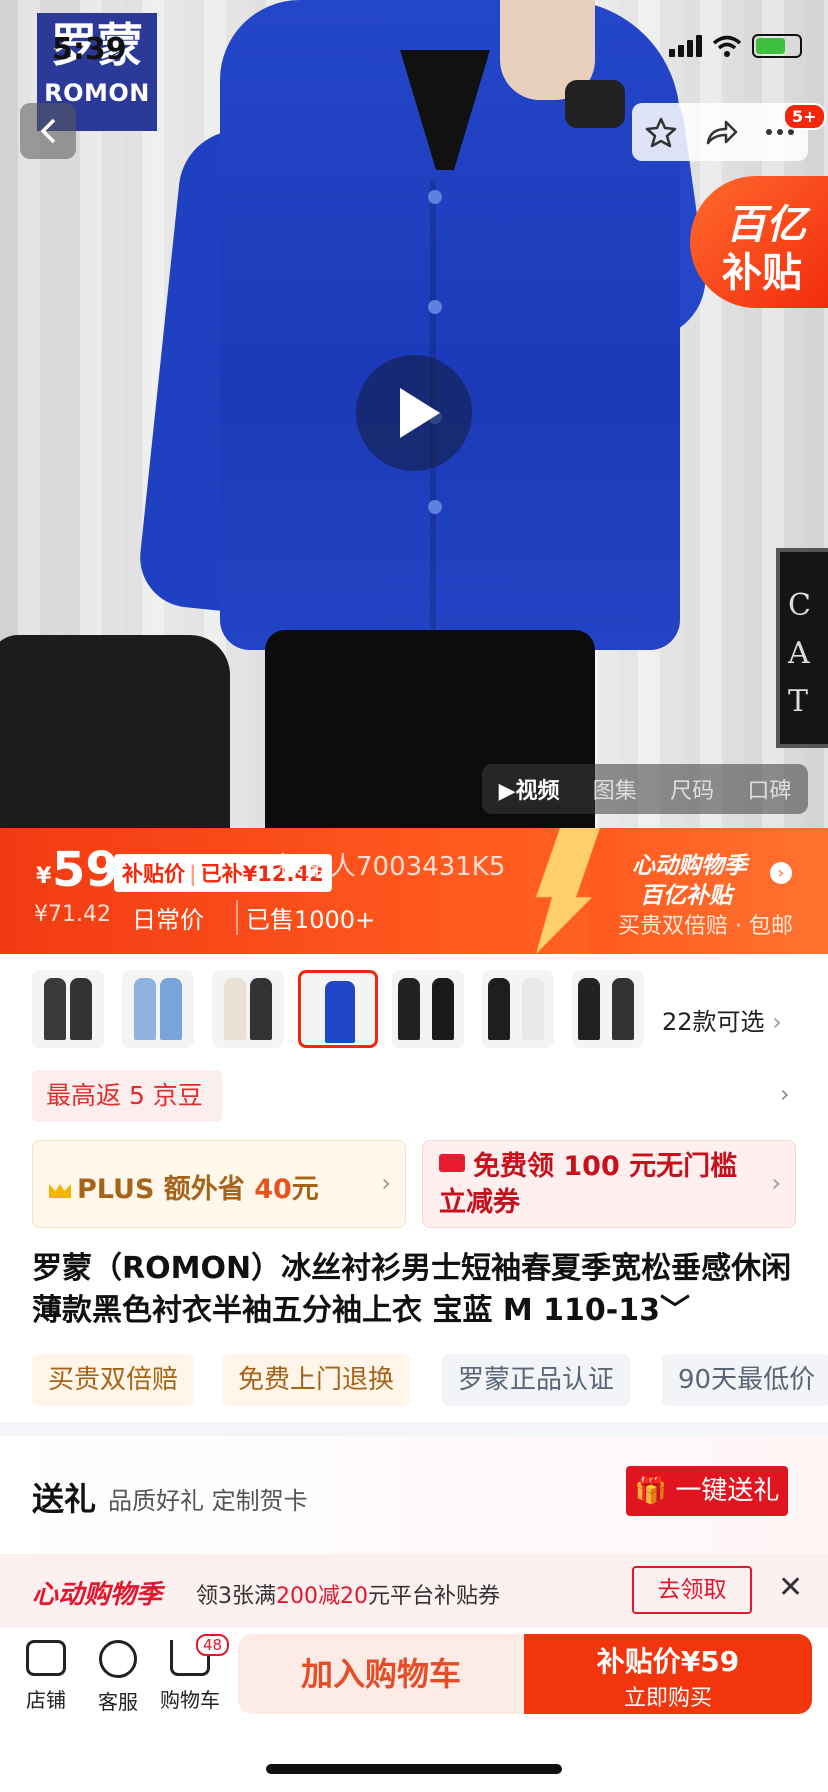 The height and width of the screenshot is (1792, 828). What do you see at coordinates (236, 1596) in the screenshot?
I see `promo-text-a: 领3张满` at bounding box center [236, 1596].